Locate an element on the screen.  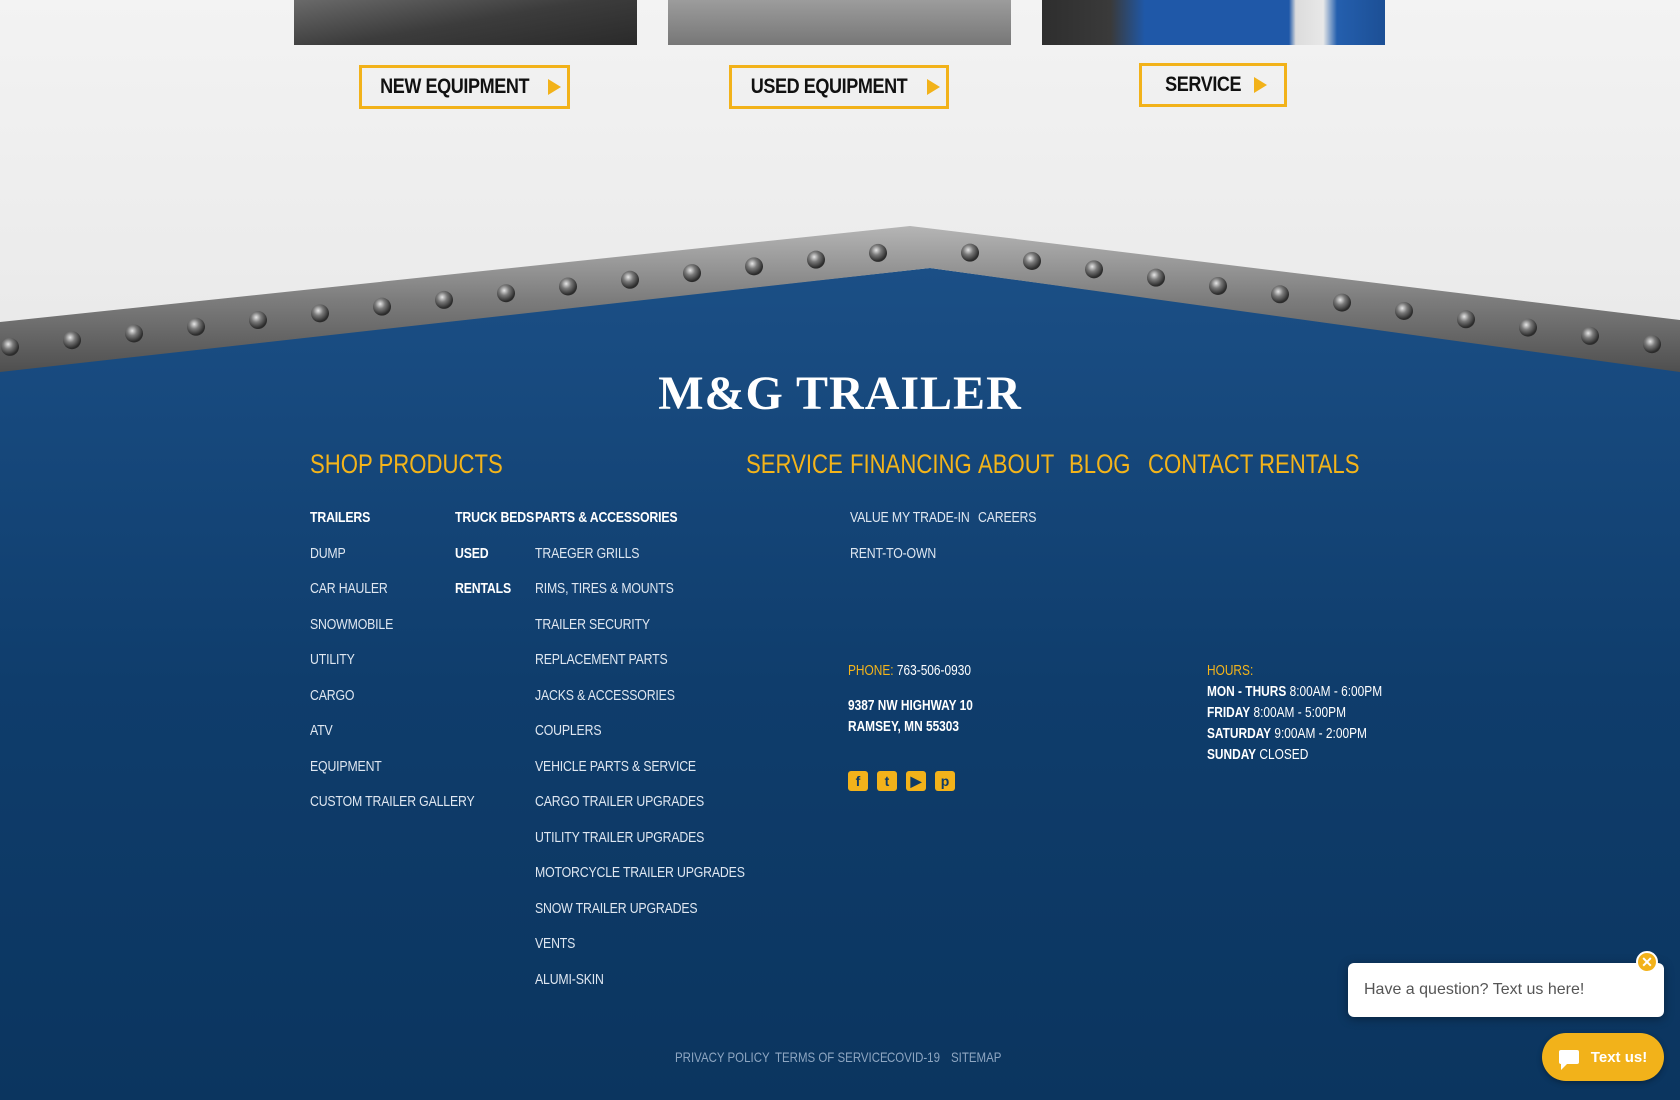
nav-about: ABOUT is located at coordinates (1024, 464).